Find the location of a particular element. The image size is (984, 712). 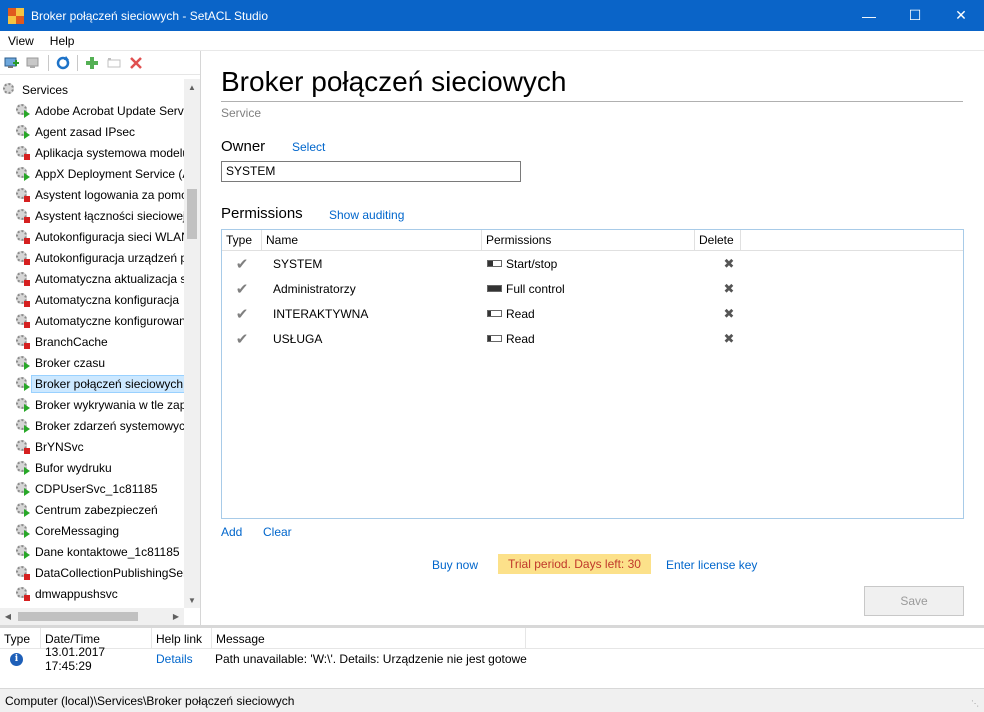

menu-view: View is located at coordinates (21, 41).